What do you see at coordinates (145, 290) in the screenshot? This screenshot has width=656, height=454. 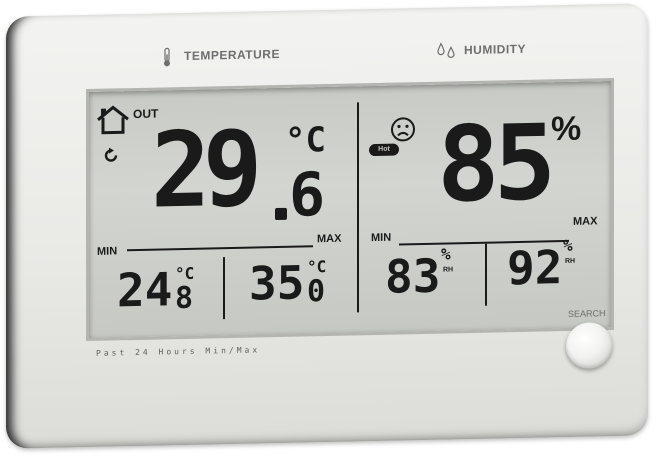 I see `temp-min-value: 24` at bounding box center [145, 290].